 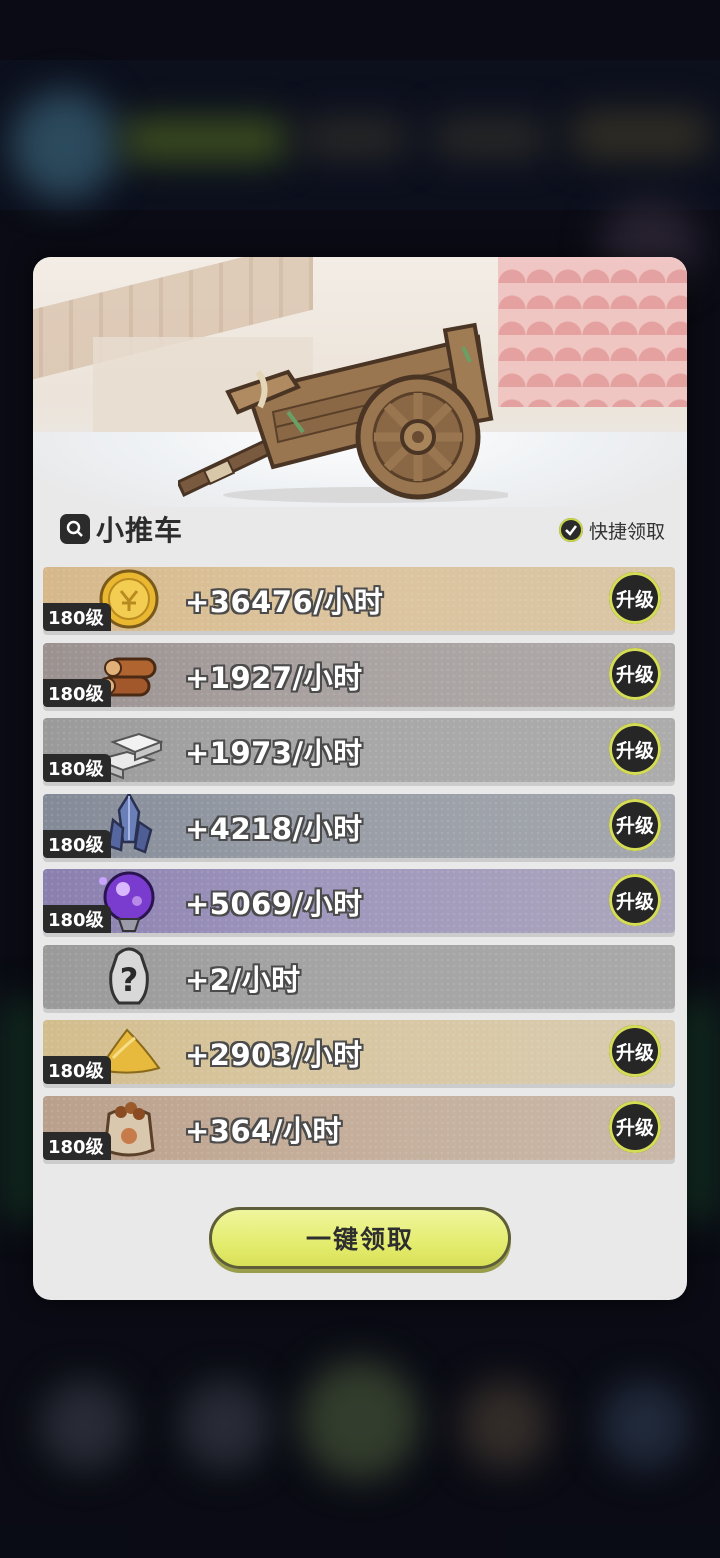 What do you see at coordinates (274, 828) in the screenshot?
I see `production-rate: +4218/小时` at bounding box center [274, 828].